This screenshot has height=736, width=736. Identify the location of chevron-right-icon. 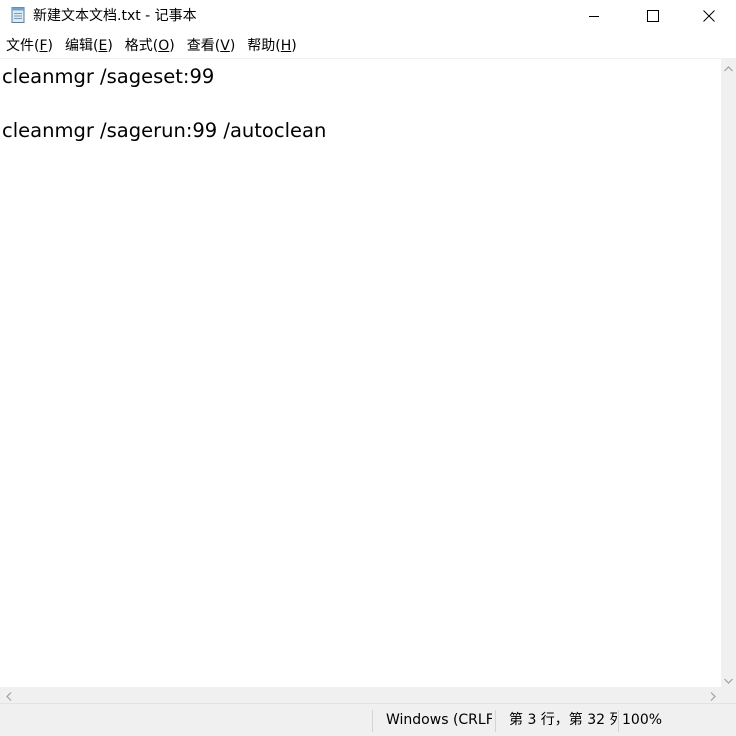
(713, 695).